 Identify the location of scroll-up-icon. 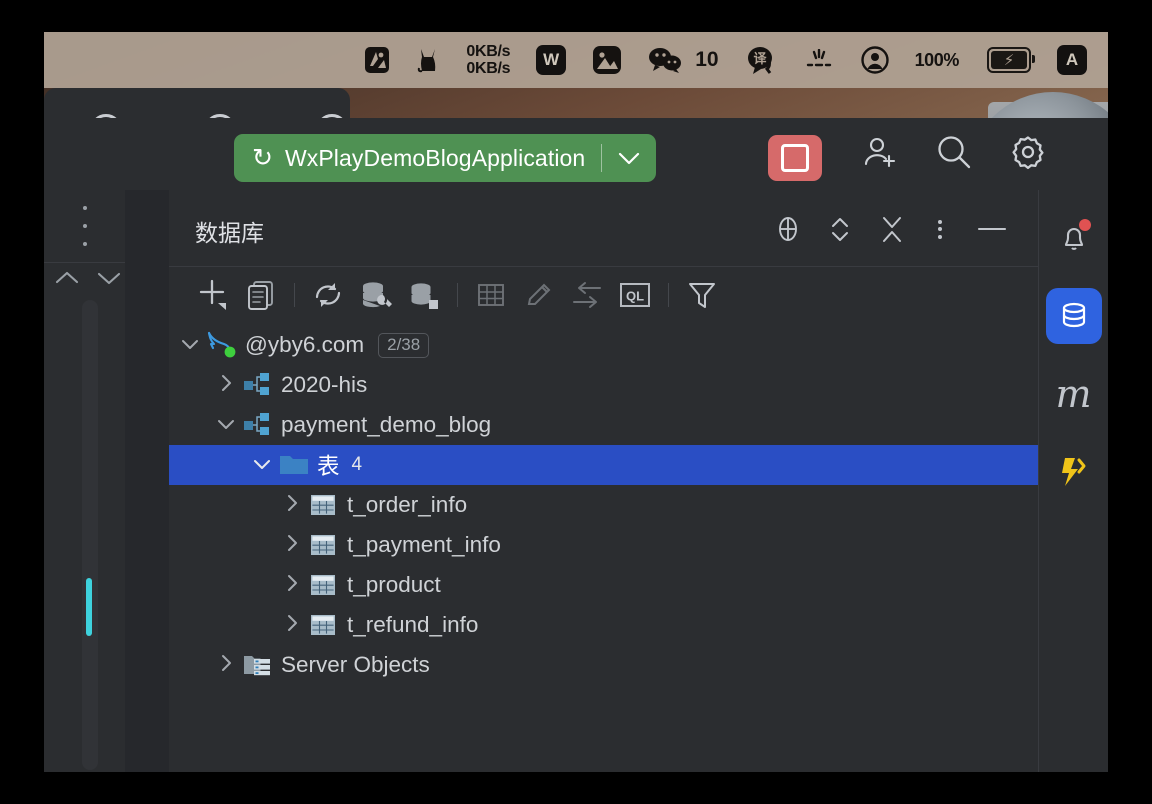
(67, 280).